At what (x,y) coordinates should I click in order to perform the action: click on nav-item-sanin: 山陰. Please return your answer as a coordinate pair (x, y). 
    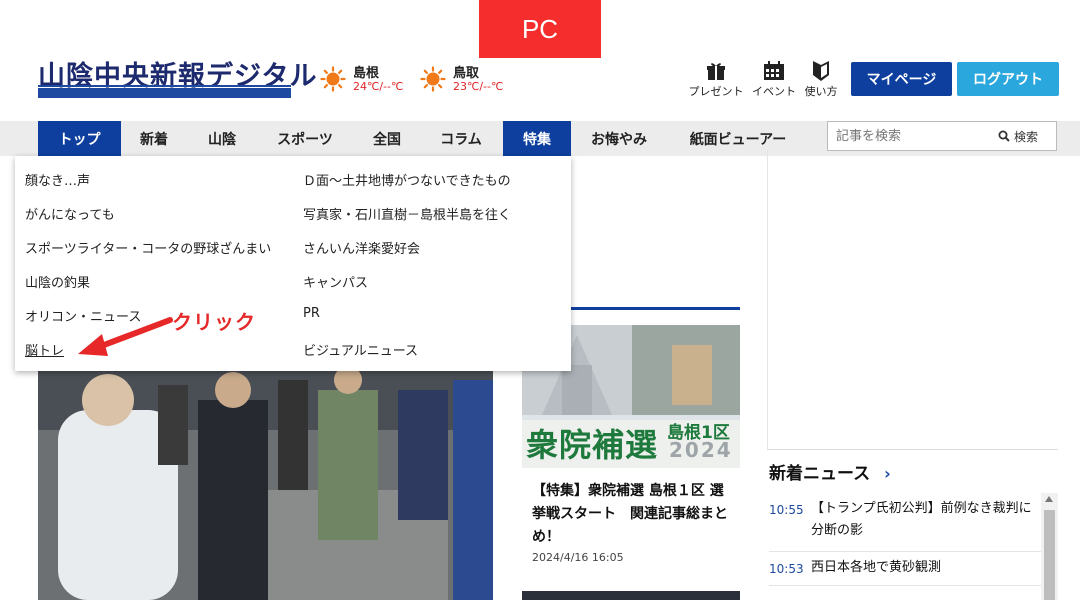
    Looking at the image, I should click on (222, 138).